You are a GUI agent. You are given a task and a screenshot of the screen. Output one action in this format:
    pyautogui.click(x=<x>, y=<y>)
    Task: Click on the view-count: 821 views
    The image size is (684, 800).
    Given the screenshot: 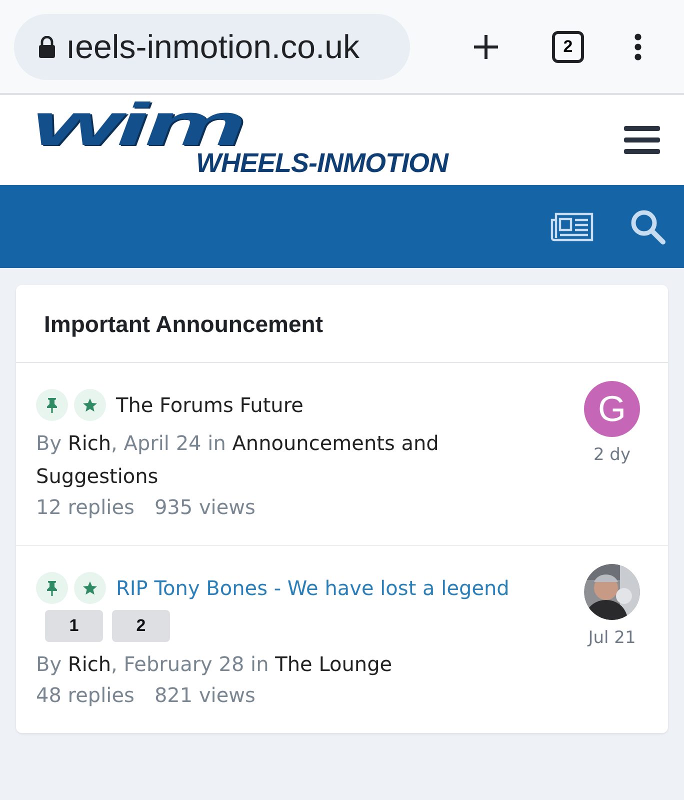 What is the action you would take?
    pyautogui.click(x=205, y=695)
    